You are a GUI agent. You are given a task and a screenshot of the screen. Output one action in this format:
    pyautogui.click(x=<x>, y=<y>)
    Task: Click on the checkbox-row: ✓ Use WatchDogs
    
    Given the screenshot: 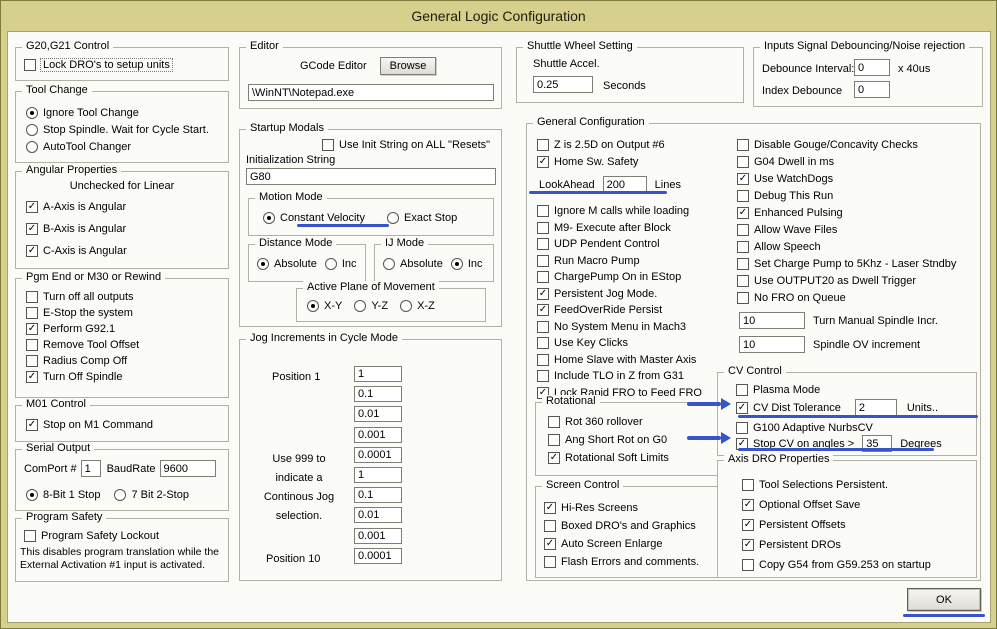 What is the action you would take?
    pyautogui.click(x=846, y=178)
    